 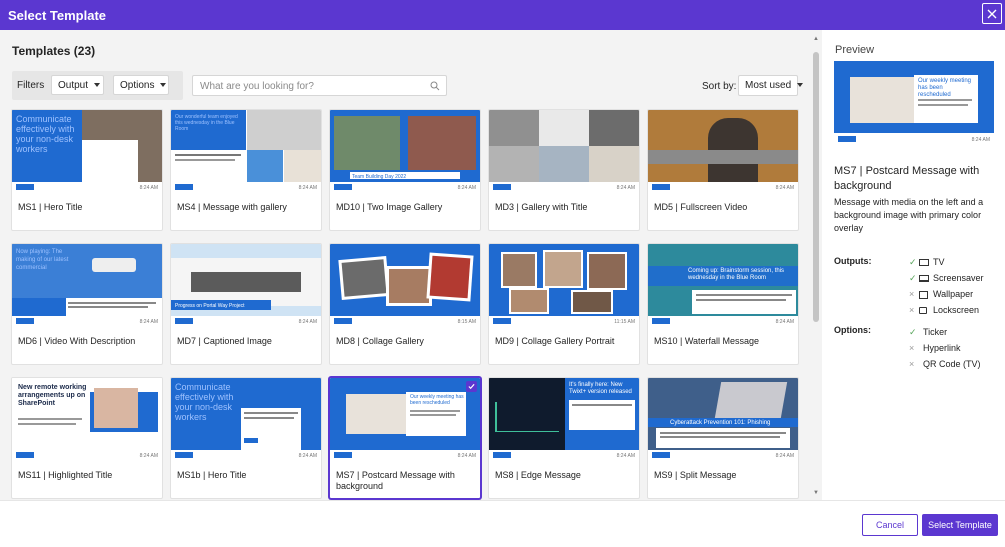 What do you see at coordinates (555, 341) in the screenshot?
I see `template-caption: MD9 | Collage Gallery Portrait` at bounding box center [555, 341].